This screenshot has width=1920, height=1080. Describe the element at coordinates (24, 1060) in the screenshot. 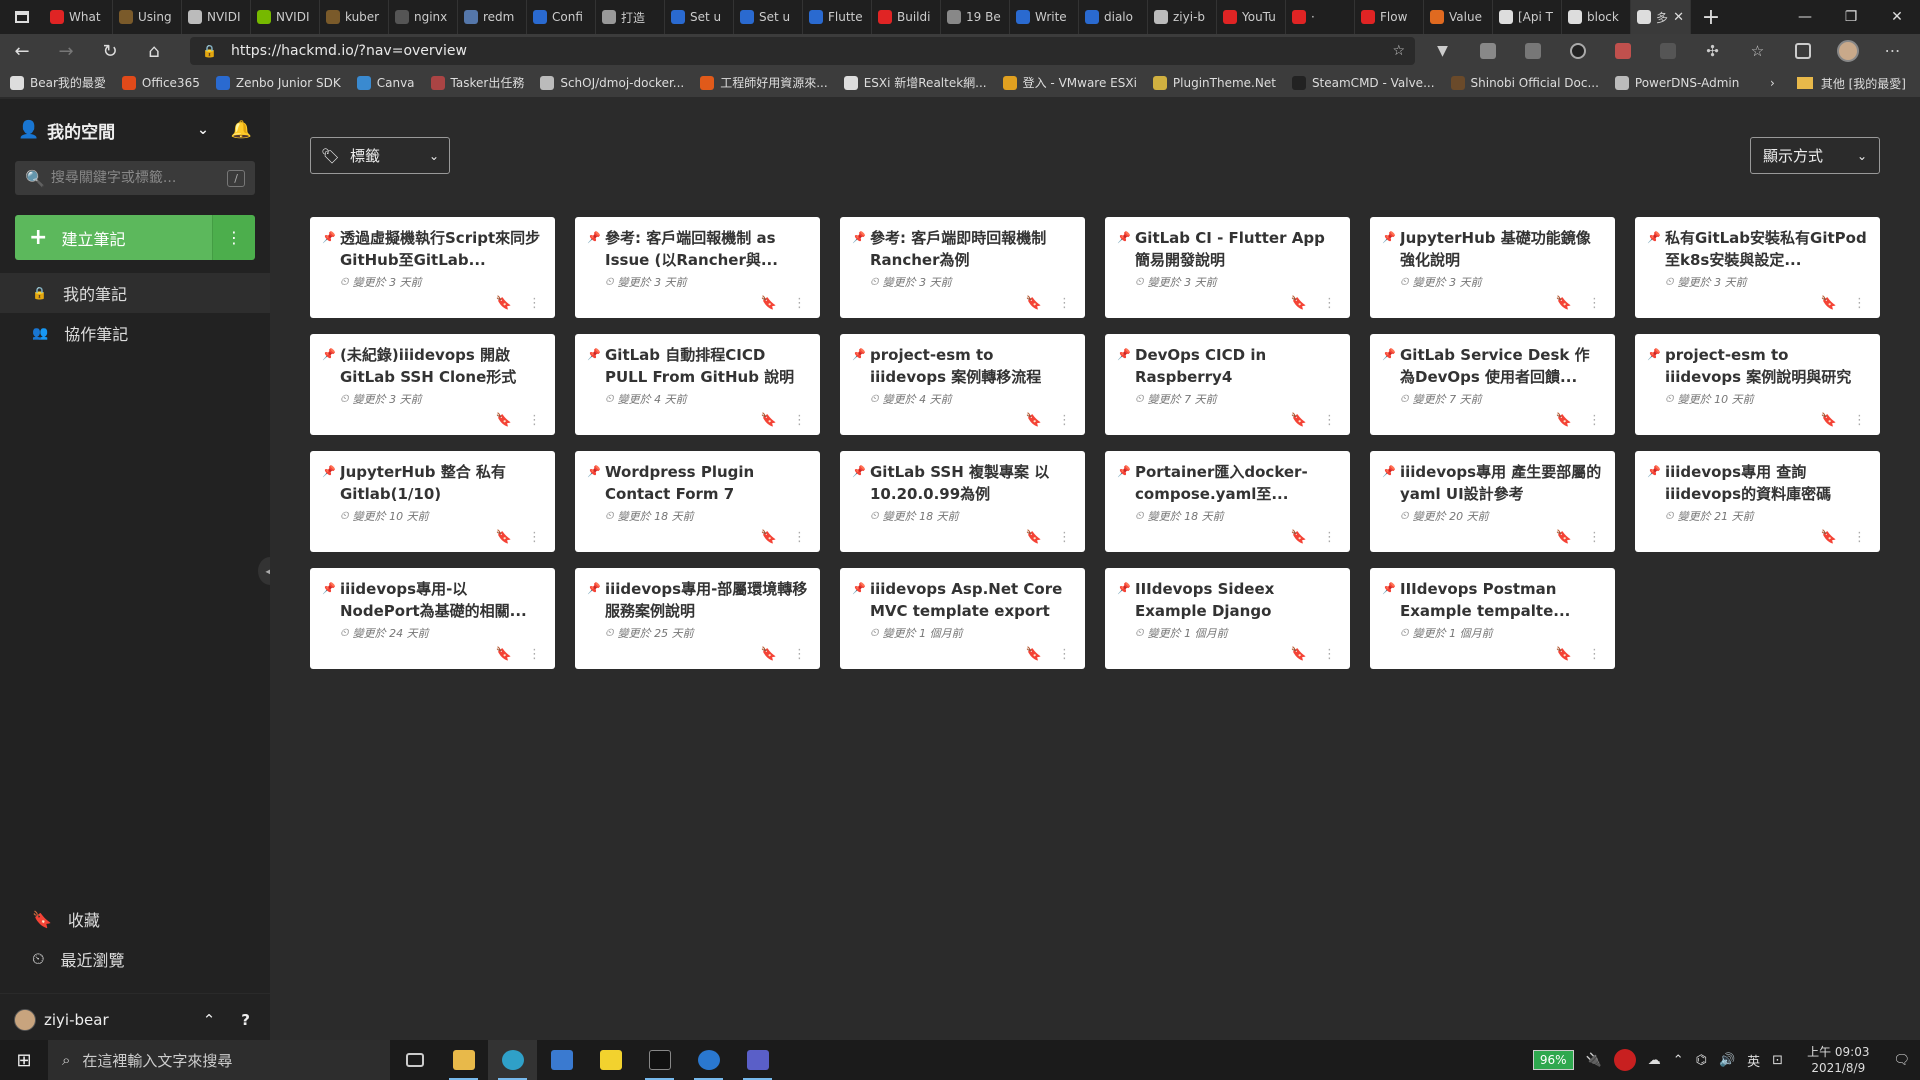

I see `windows-start-icon: ⊞` at that location.